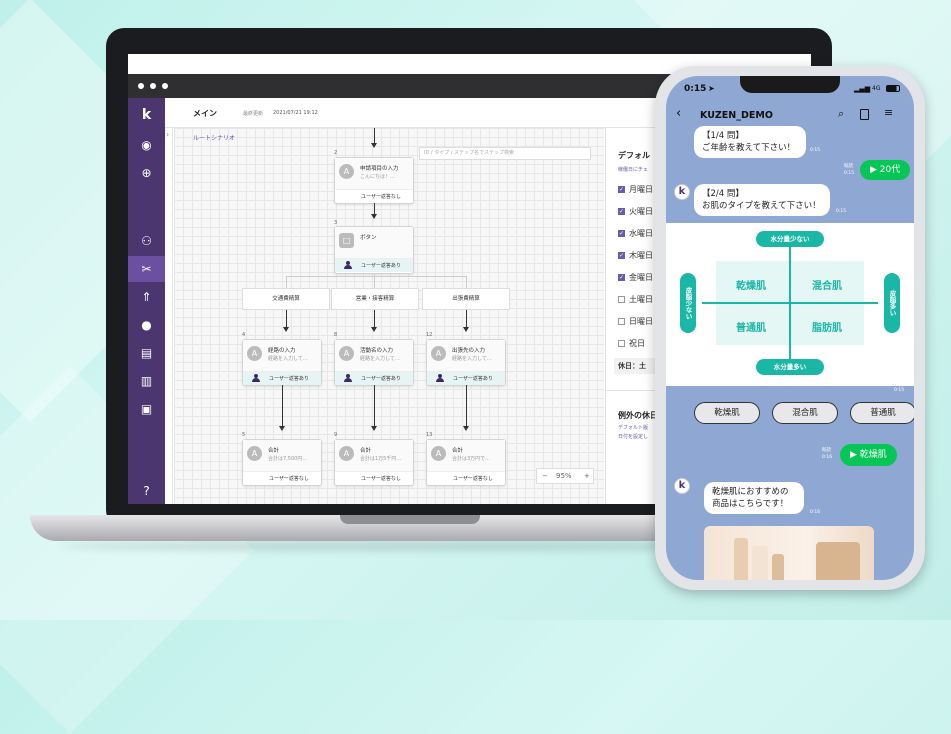 The width and height of the screenshot is (951, 734). Describe the element at coordinates (727, 413) in the screenshot. I see `quick-reply-button: 乾燥肌` at that location.